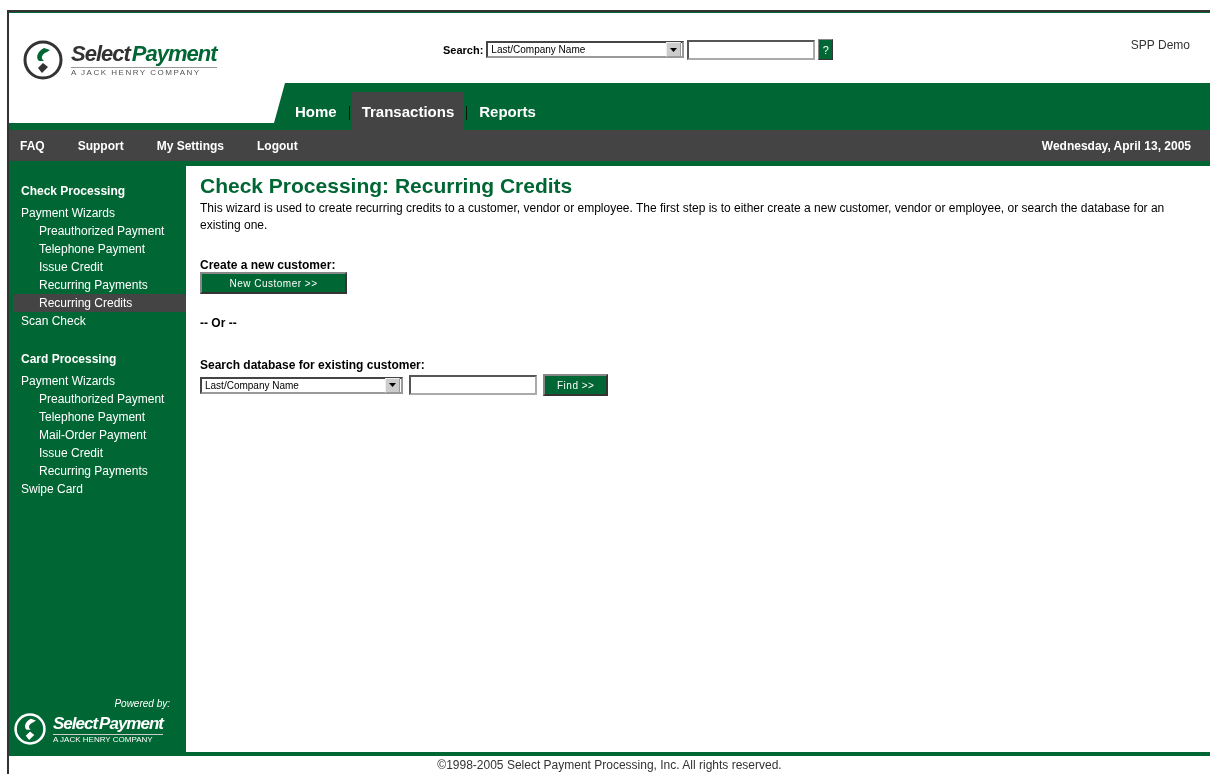  Describe the element at coordinates (1116, 145) in the screenshot. I see `current-date: Wednesday, April 13, 2005` at that location.